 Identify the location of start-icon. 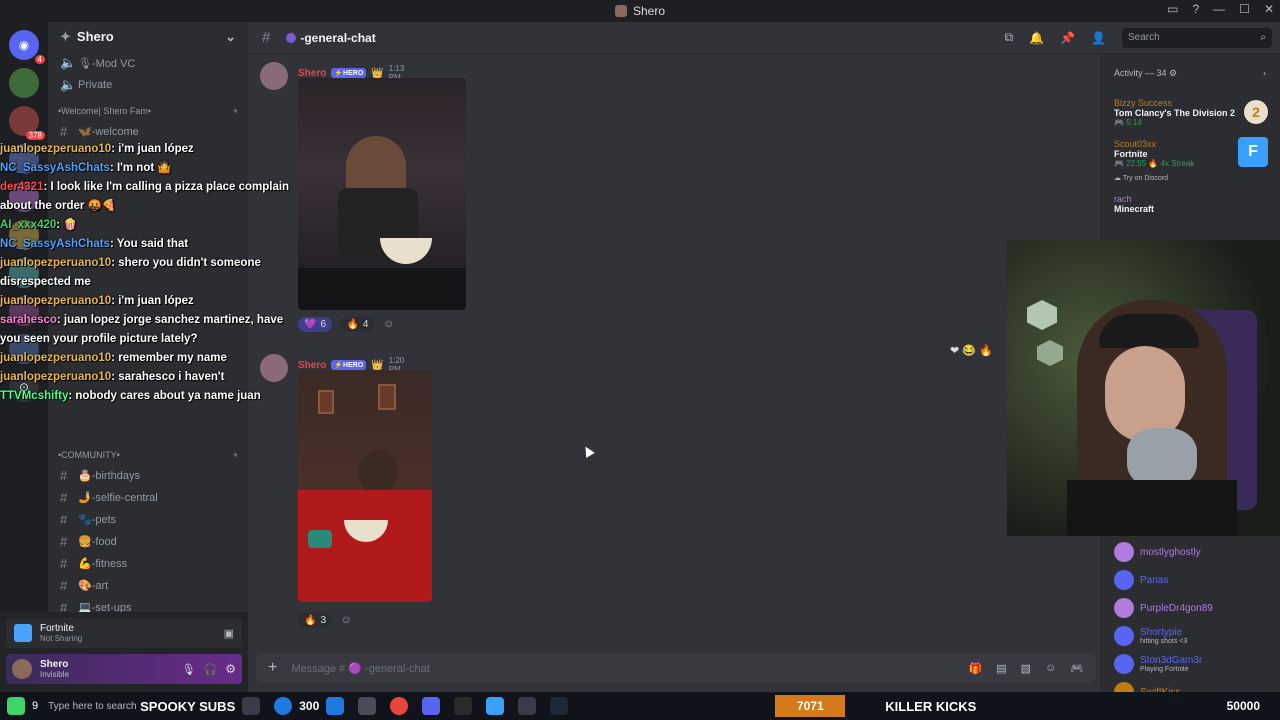
(16, 706).